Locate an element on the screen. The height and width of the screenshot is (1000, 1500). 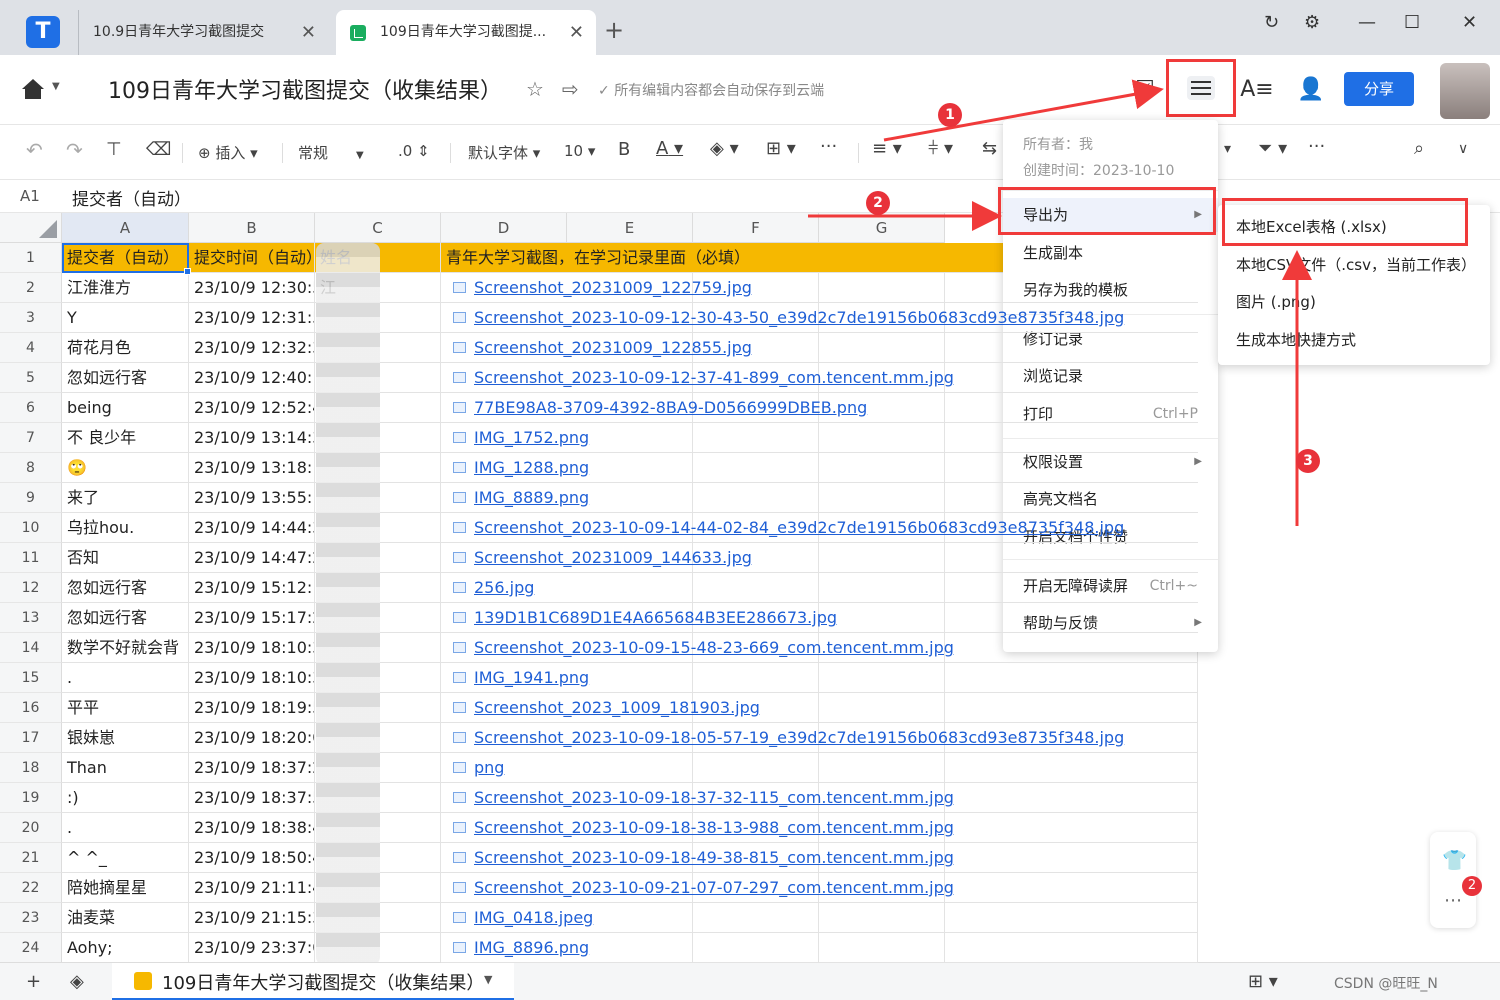
row-header: 13 is located at coordinates (31, 618).